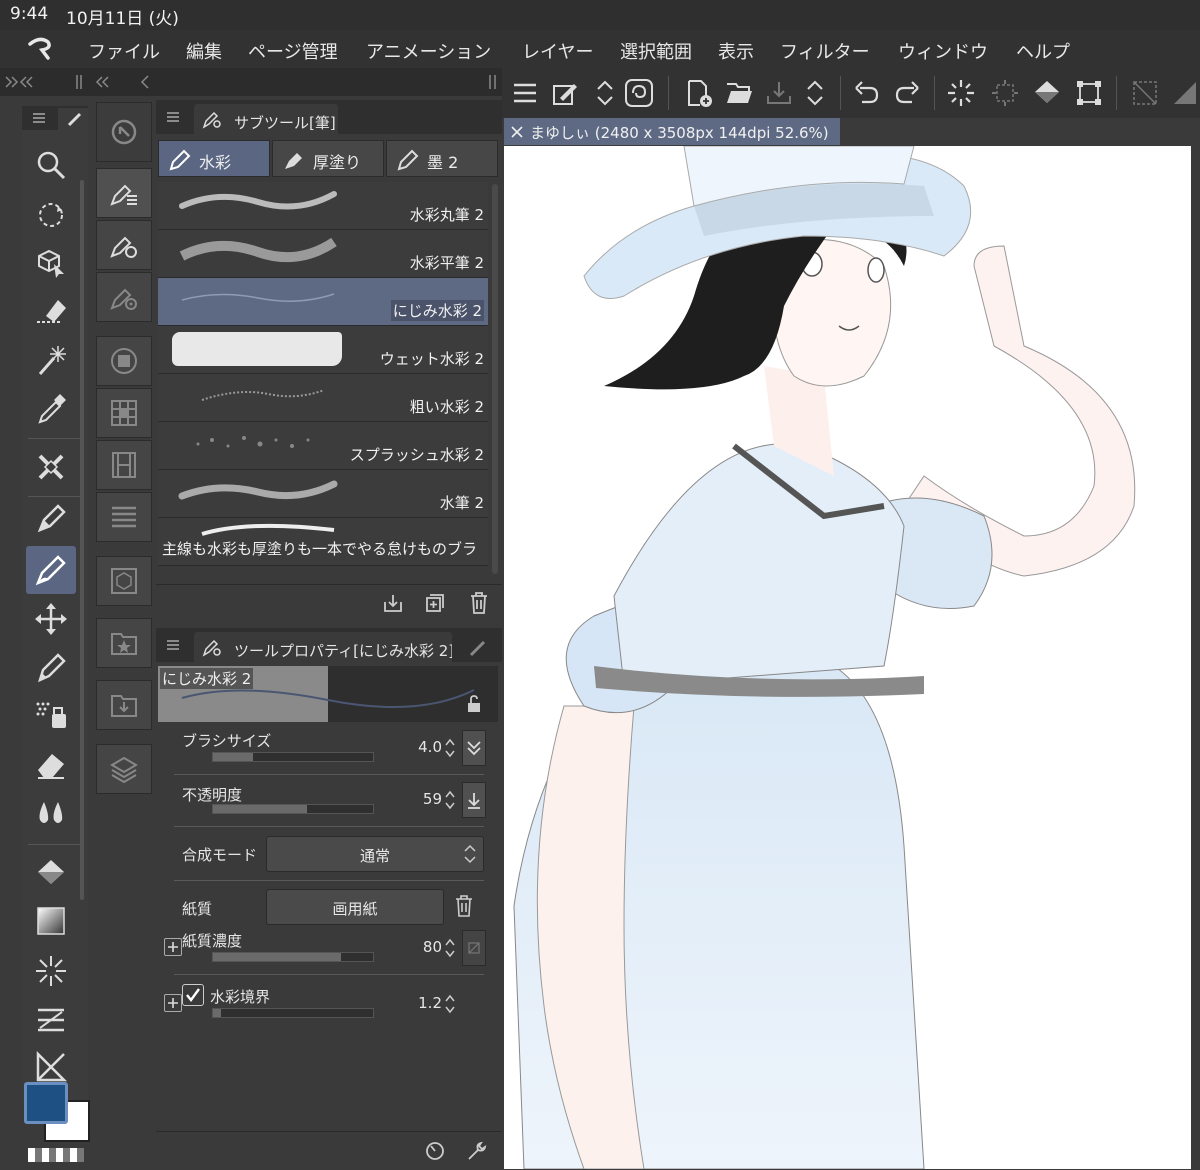  Describe the element at coordinates (323, 446) in the screenshot. I see `brush-item-splash-watercolor: スプラッシュ水彩 2` at that location.